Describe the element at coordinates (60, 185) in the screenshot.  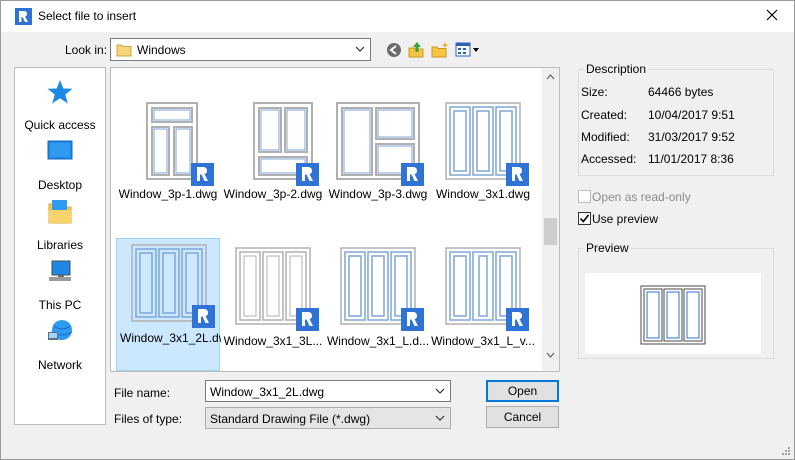
I see `place-label: Desktop` at that location.